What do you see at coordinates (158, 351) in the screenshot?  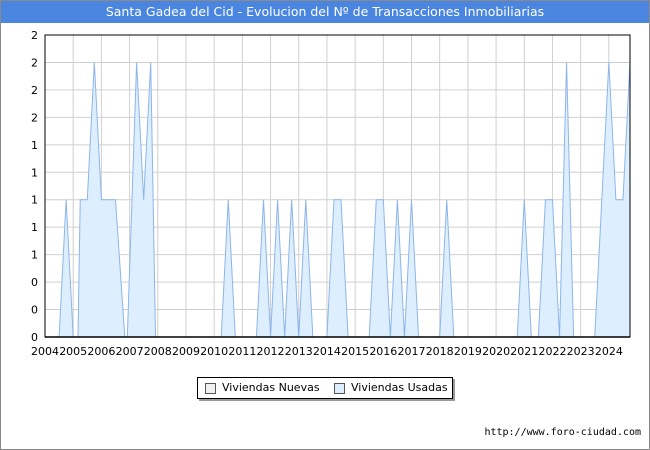 I see `x-tick-label: 2008` at bounding box center [158, 351].